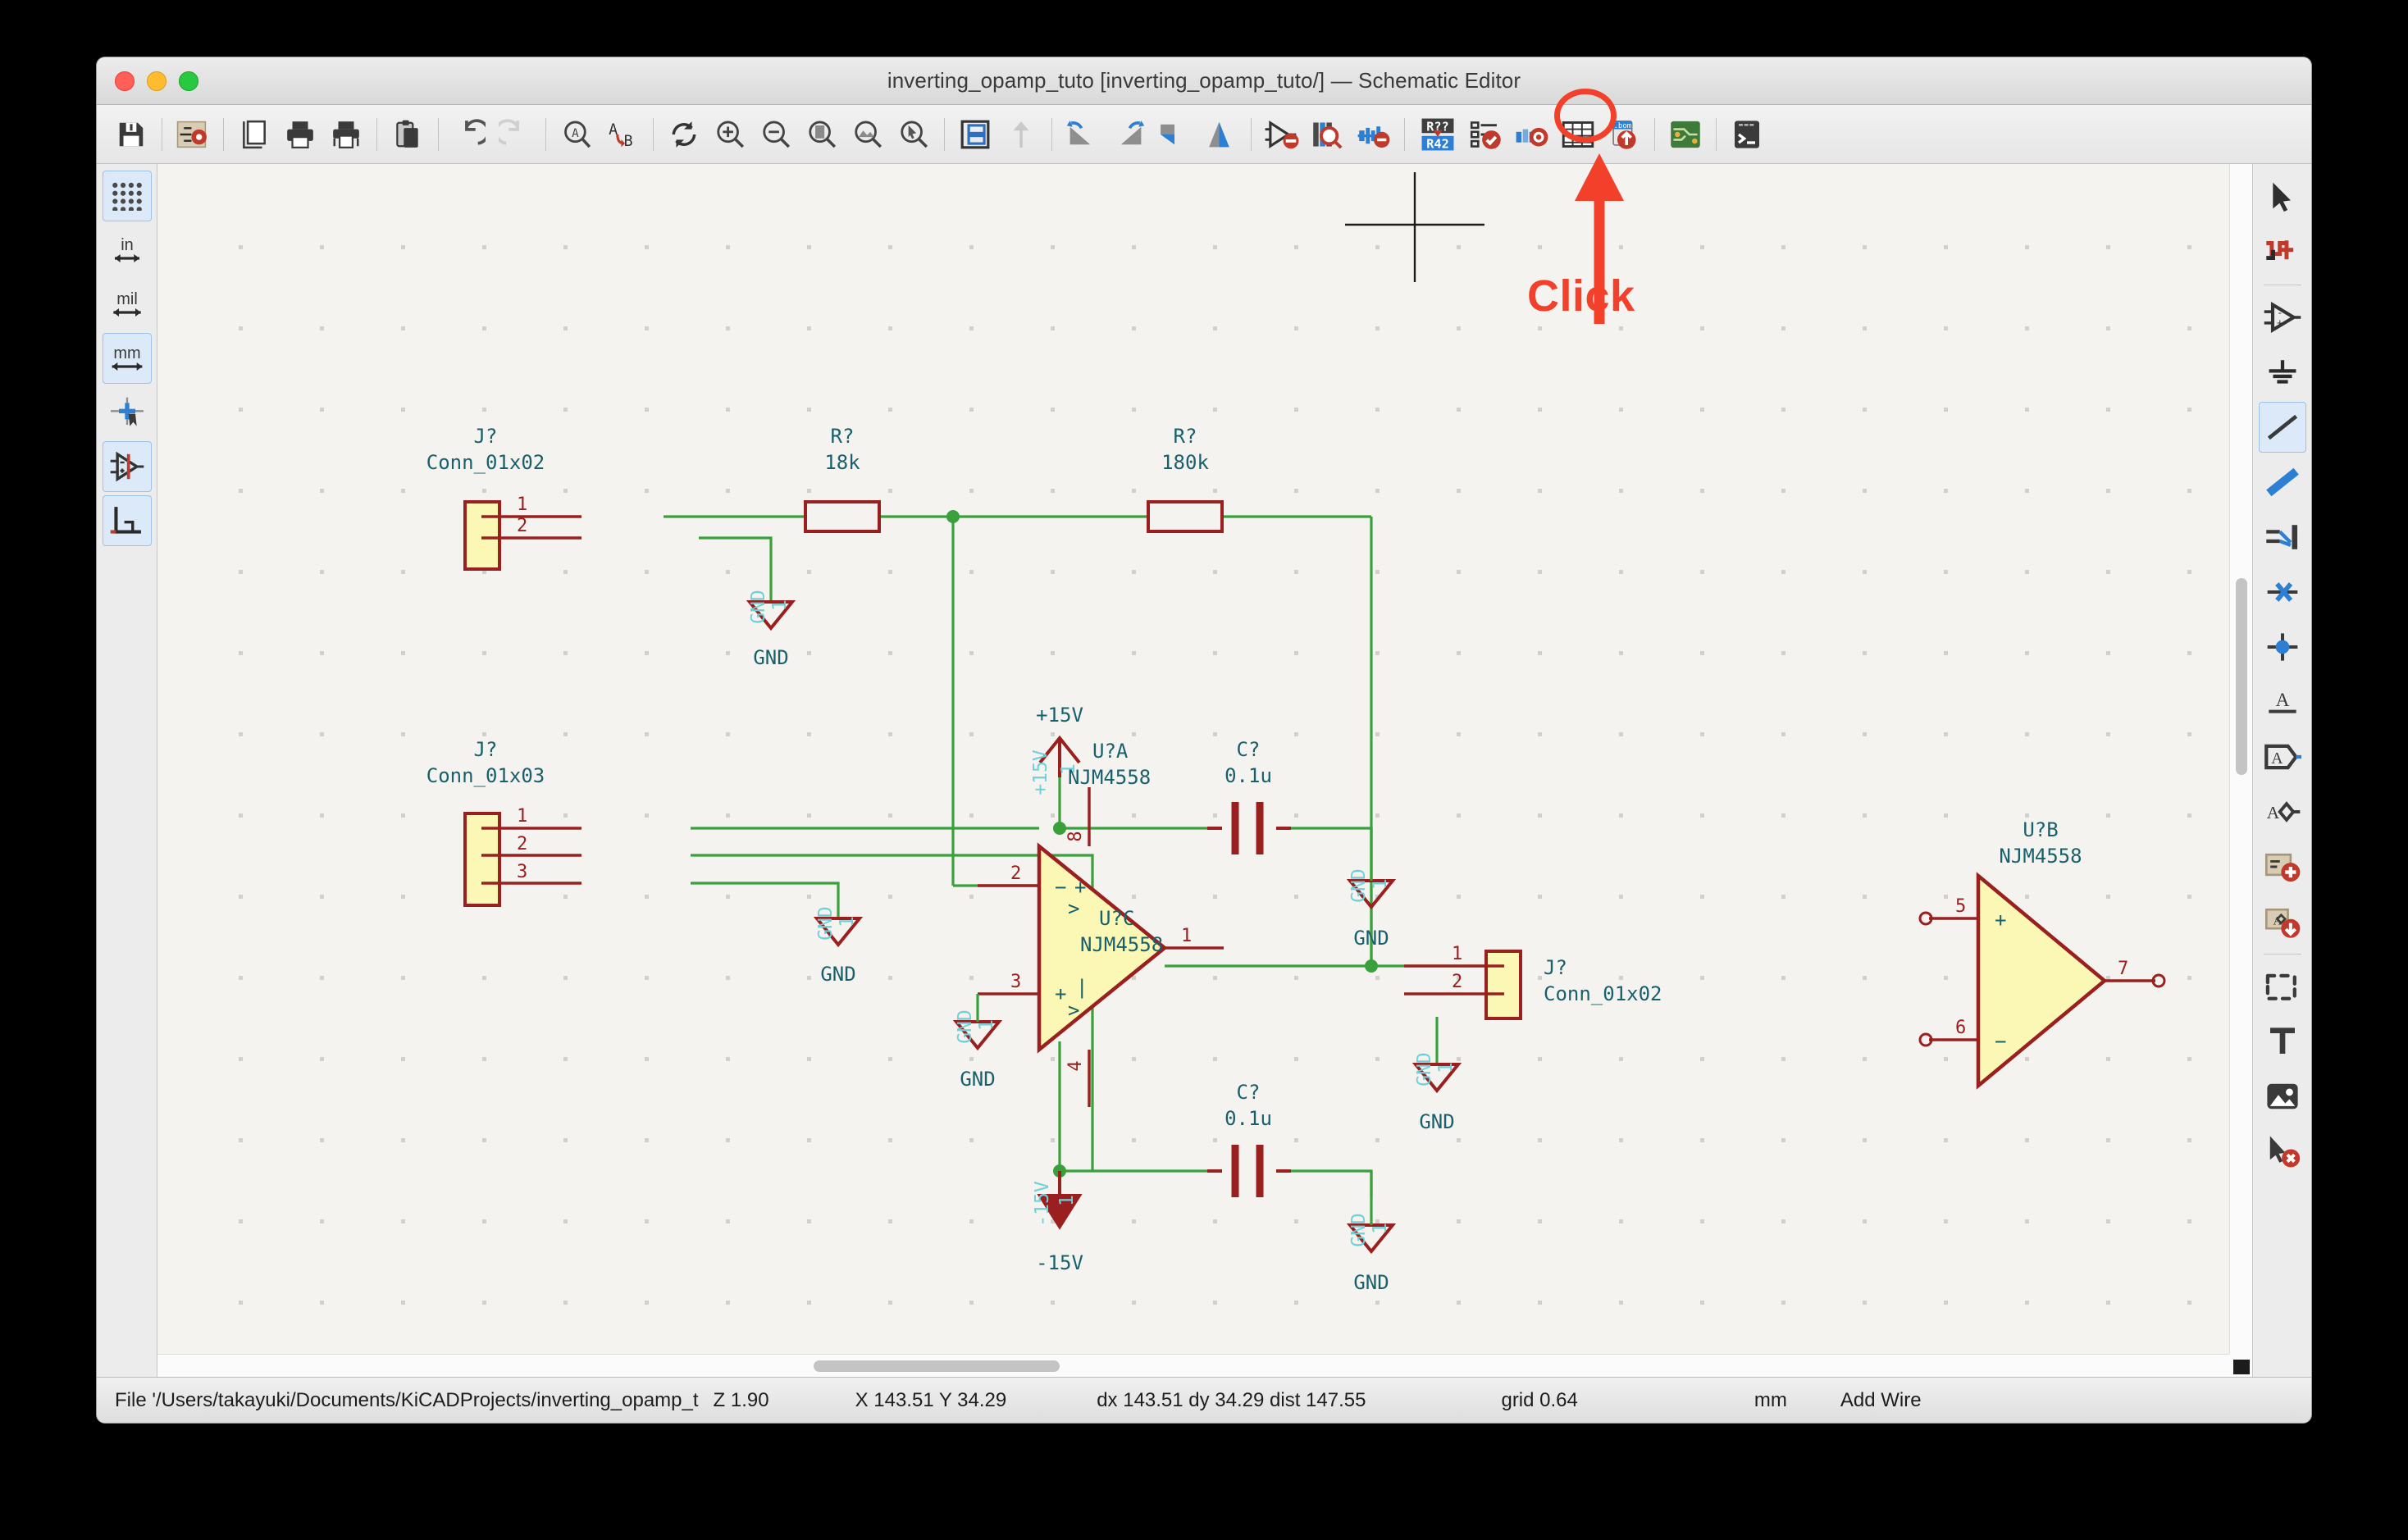 The image size is (2408, 1540). Describe the element at coordinates (1174, 134) in the screenshot. I see `mirror-horizontal-icon` at that location.